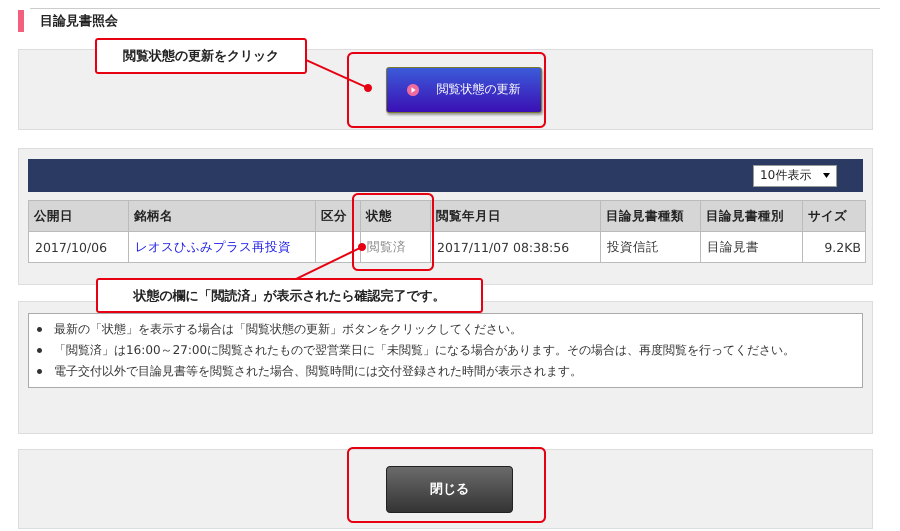  I want to click on close-button: 閉じる, so click(449, 489).